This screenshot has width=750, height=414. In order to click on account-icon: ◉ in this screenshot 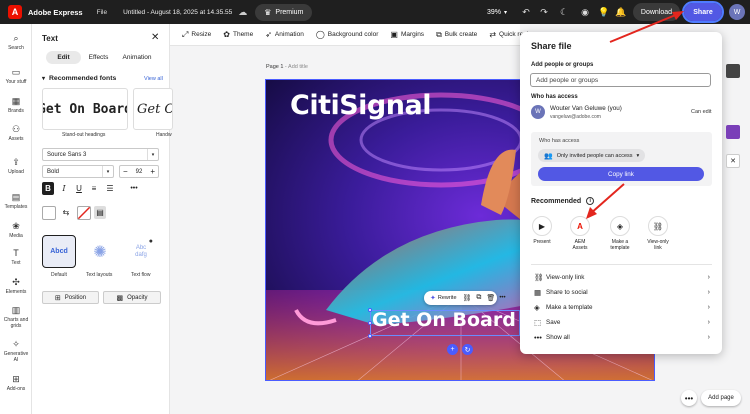, I will do `click(585, 12)`.